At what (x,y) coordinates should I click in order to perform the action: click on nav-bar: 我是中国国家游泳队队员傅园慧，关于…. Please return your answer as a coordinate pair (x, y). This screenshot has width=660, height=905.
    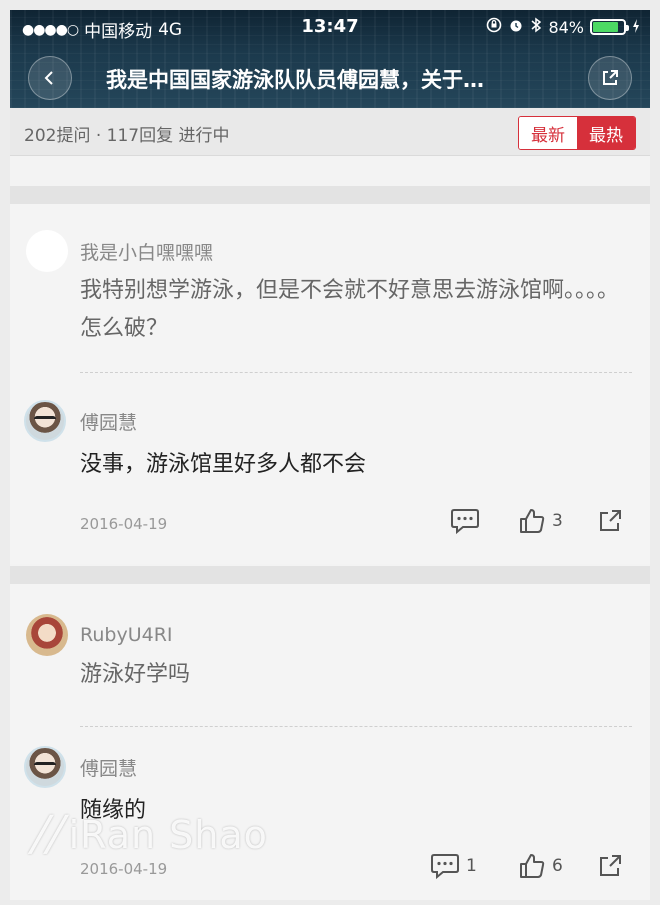
    Looking at the image, I should click on (330, 77).